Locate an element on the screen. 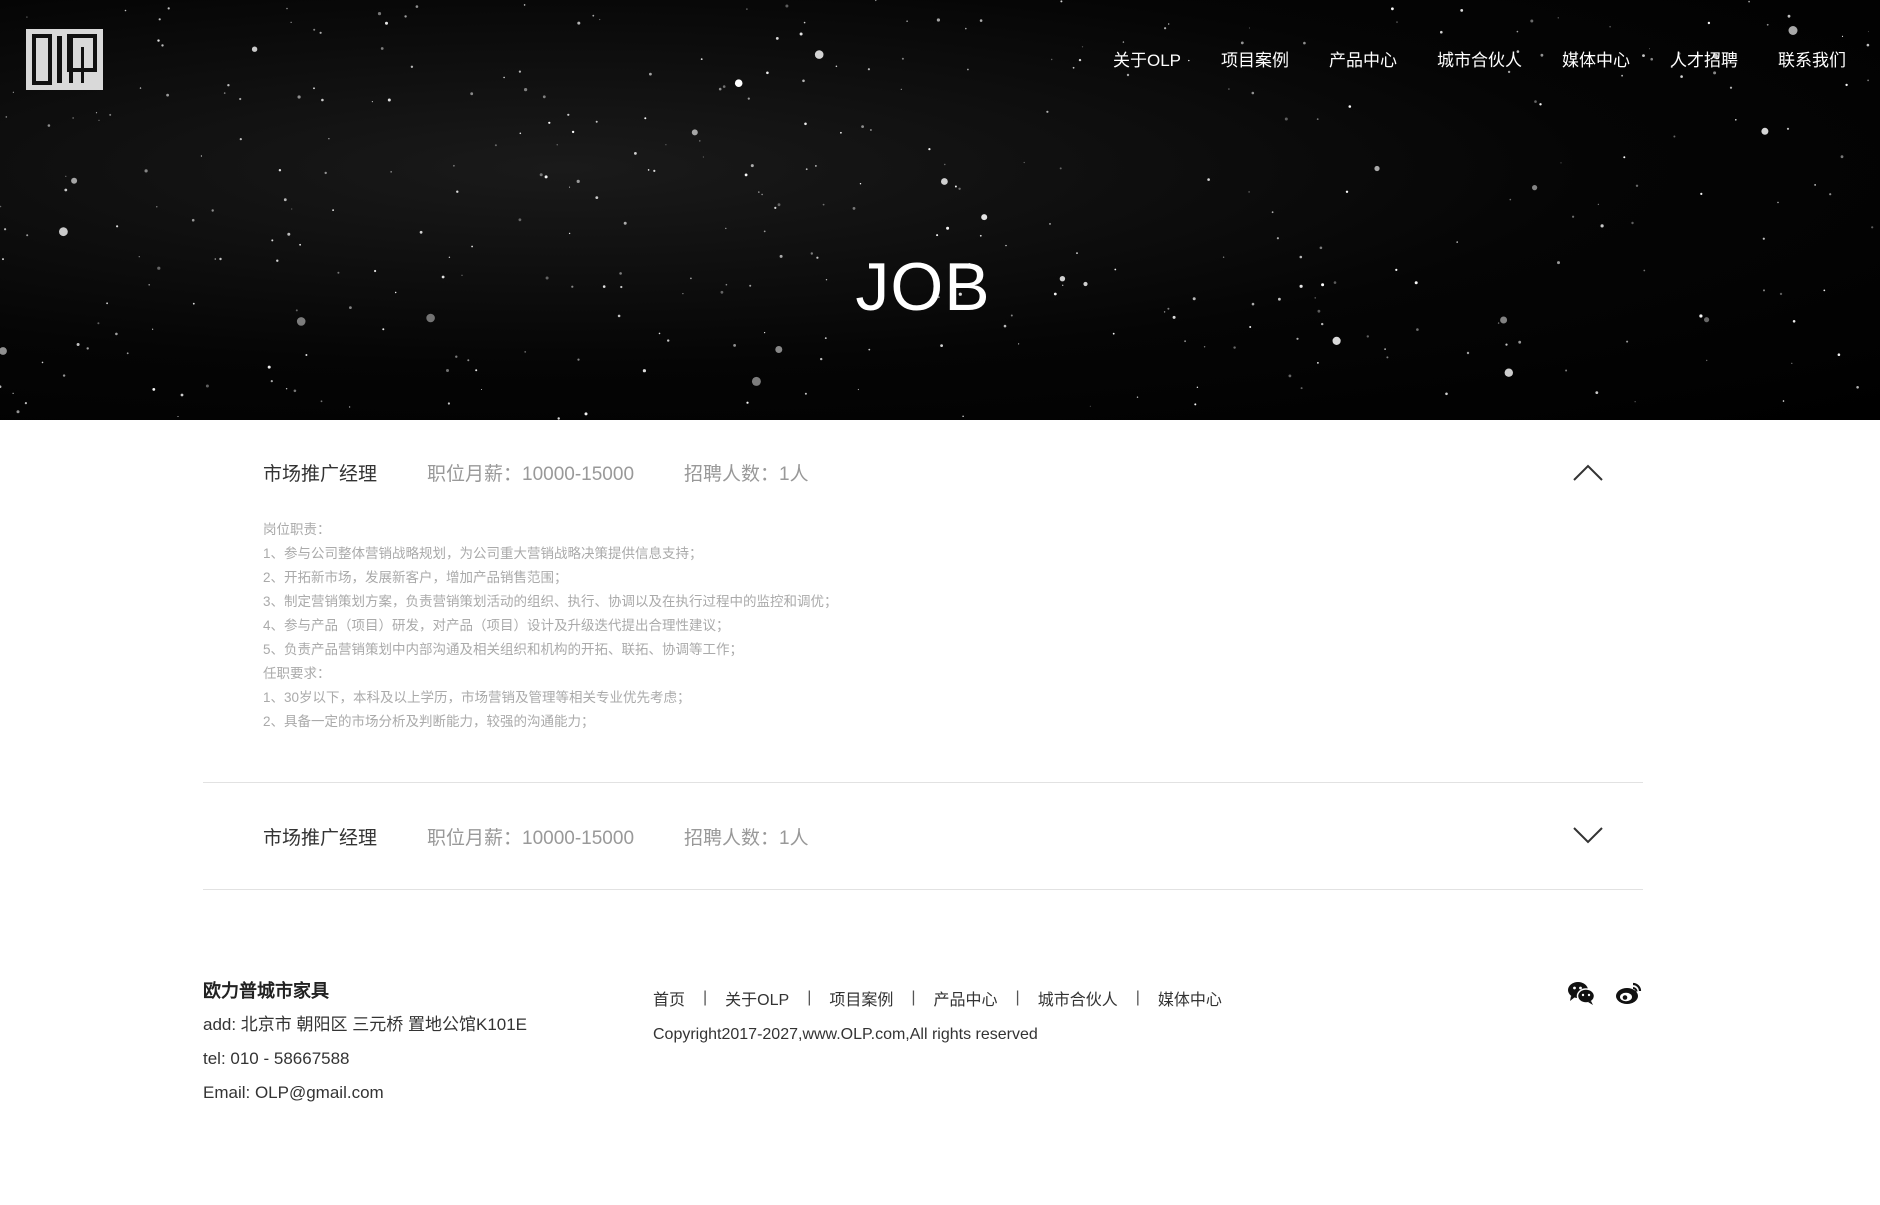 This screenshot has height=1205, width=1880. company-email: Email: OLP@gmail.com is located at coordinates (293, 1092).